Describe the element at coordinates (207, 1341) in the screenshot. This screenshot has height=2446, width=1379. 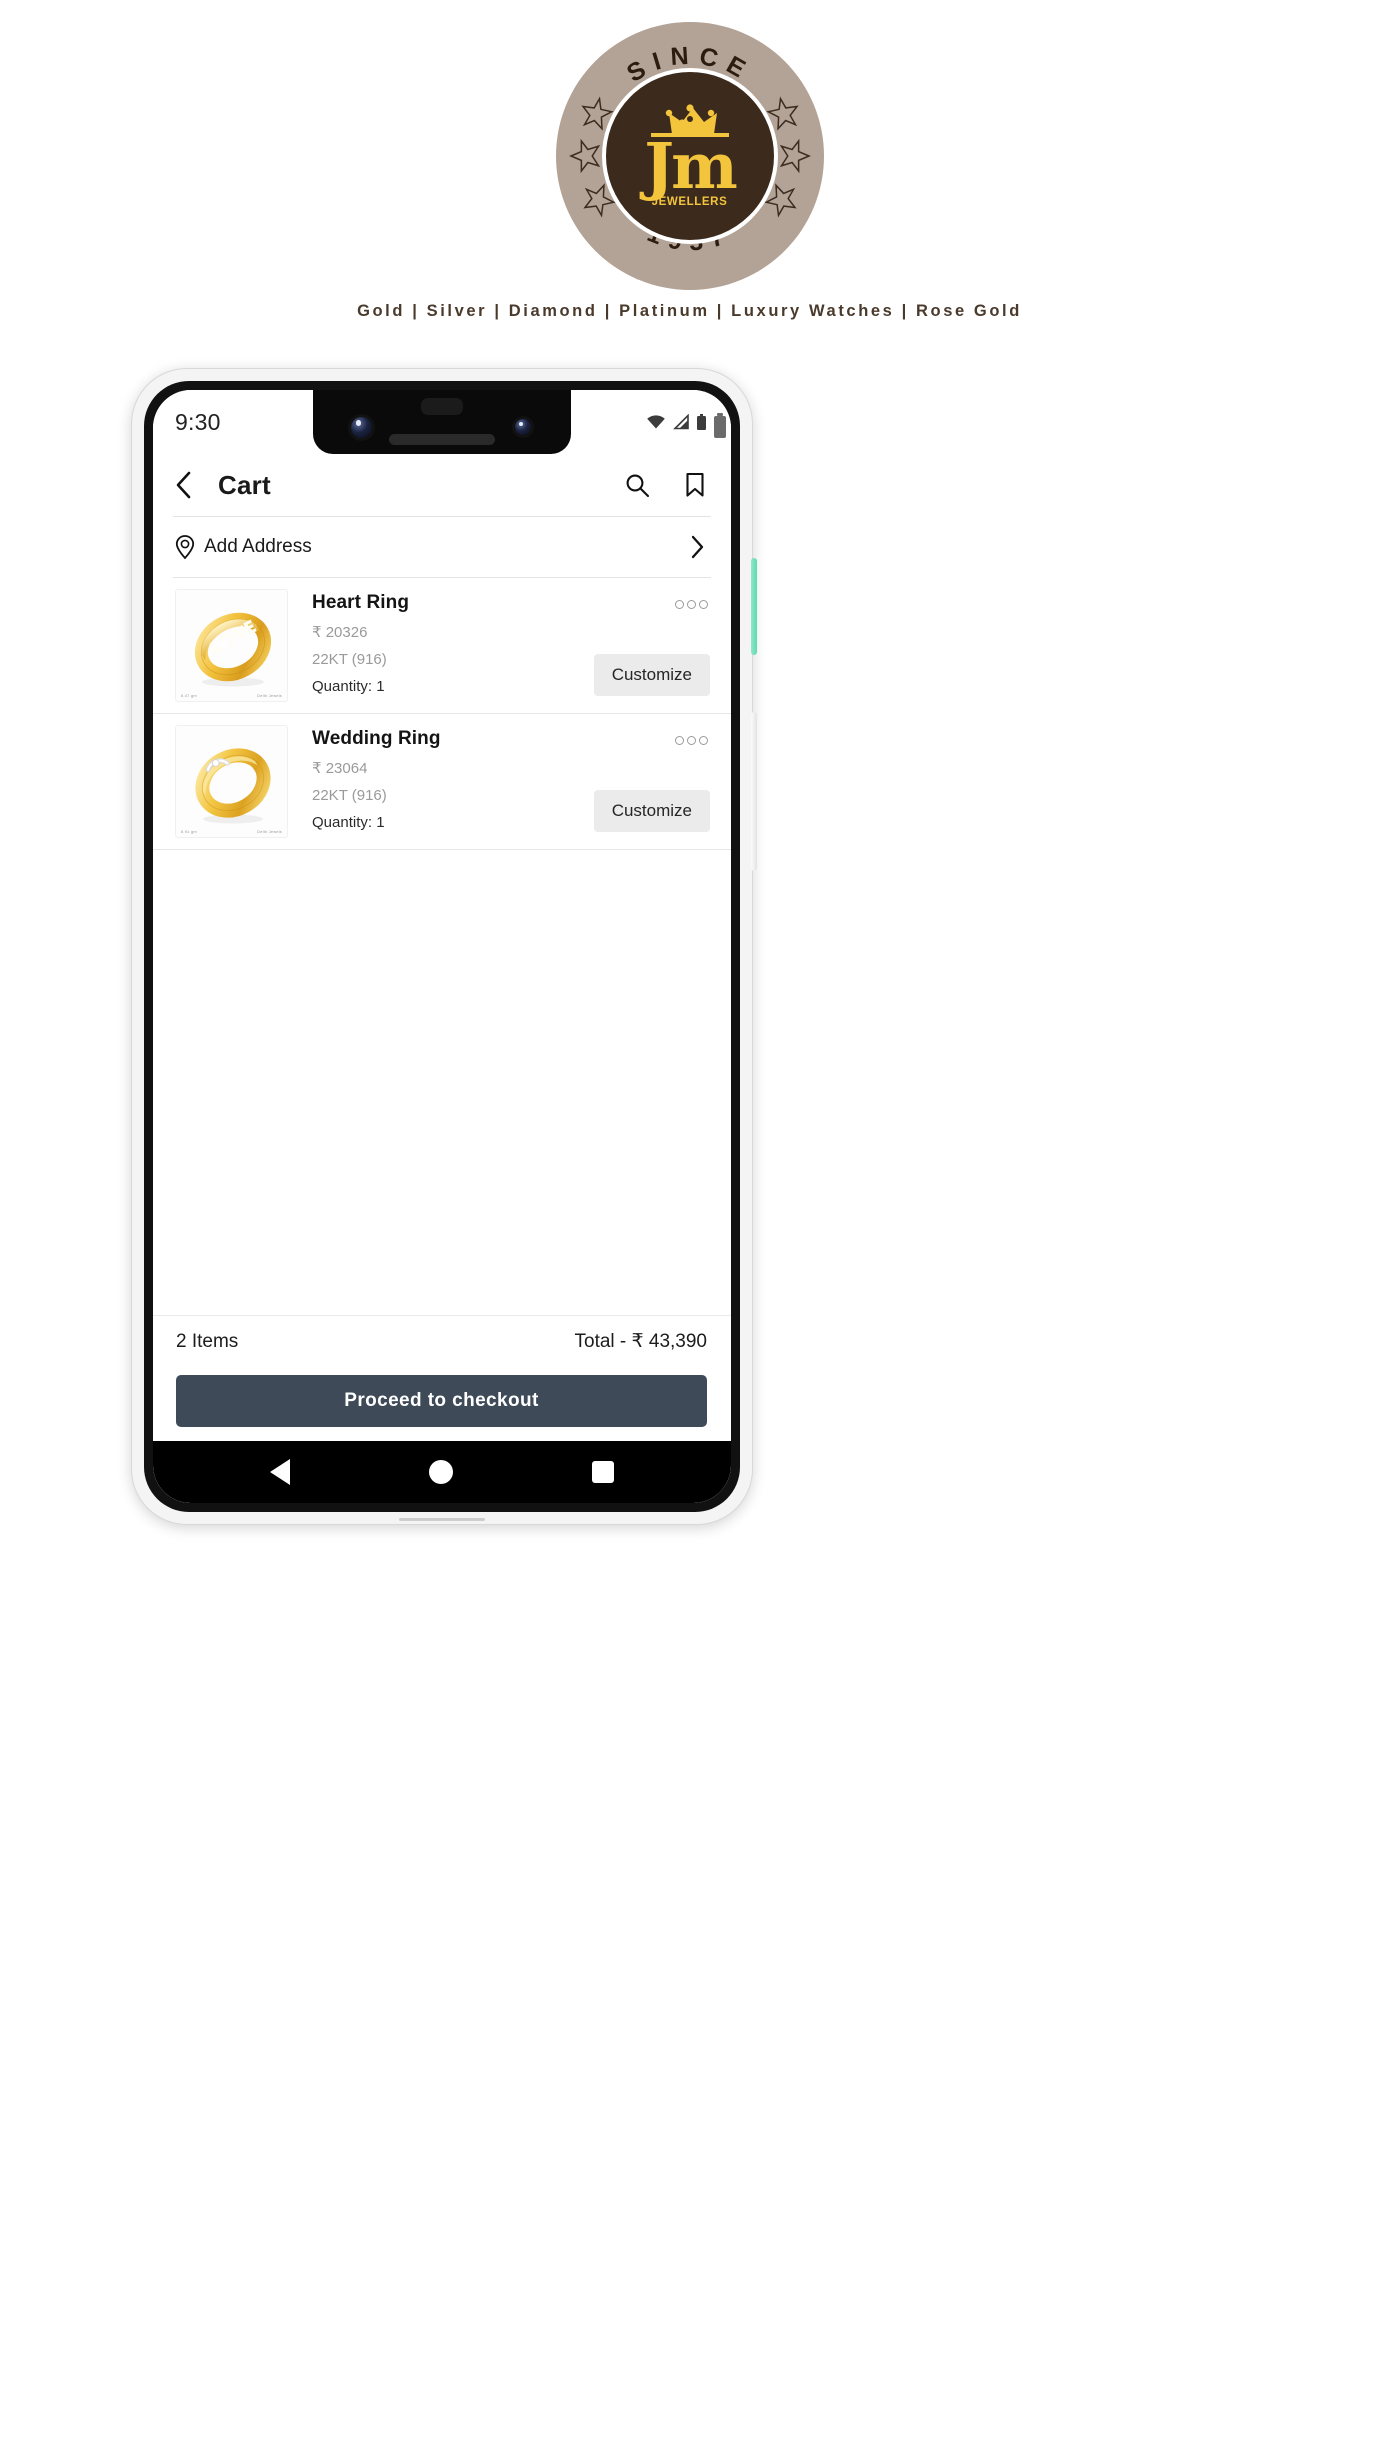
I see `items-count: 2 Items` at that location.